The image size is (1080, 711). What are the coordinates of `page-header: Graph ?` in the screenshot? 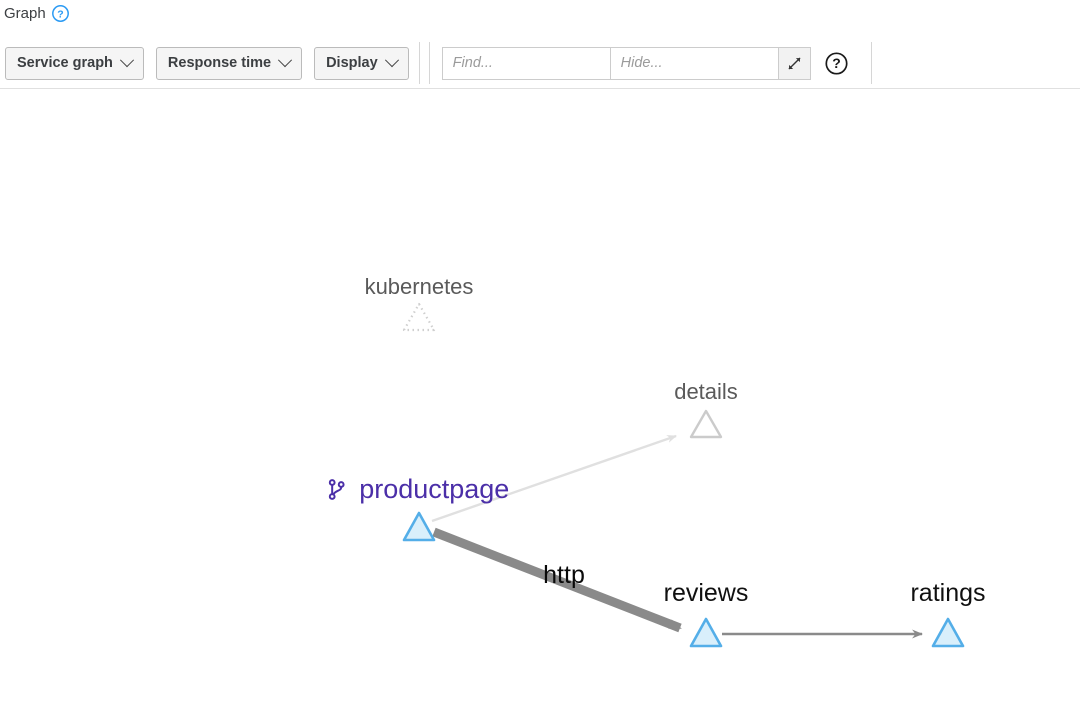 It's located at (34, 13).